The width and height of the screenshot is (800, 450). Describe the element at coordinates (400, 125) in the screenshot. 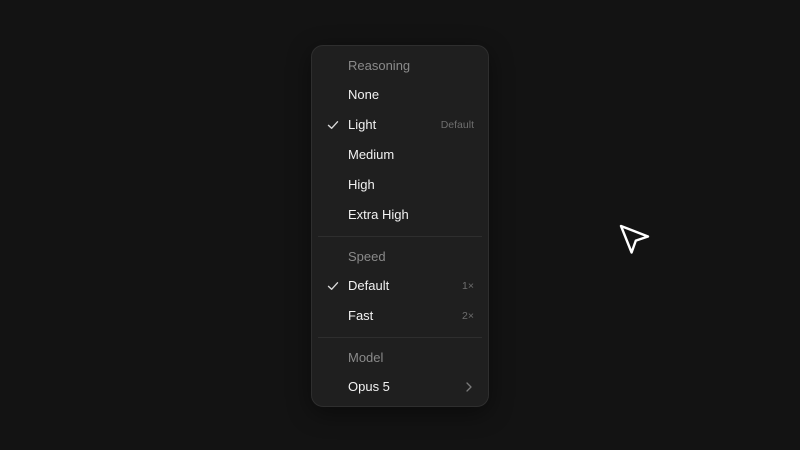

I see `menu-item-reasoning-light: Light Default` at that location.